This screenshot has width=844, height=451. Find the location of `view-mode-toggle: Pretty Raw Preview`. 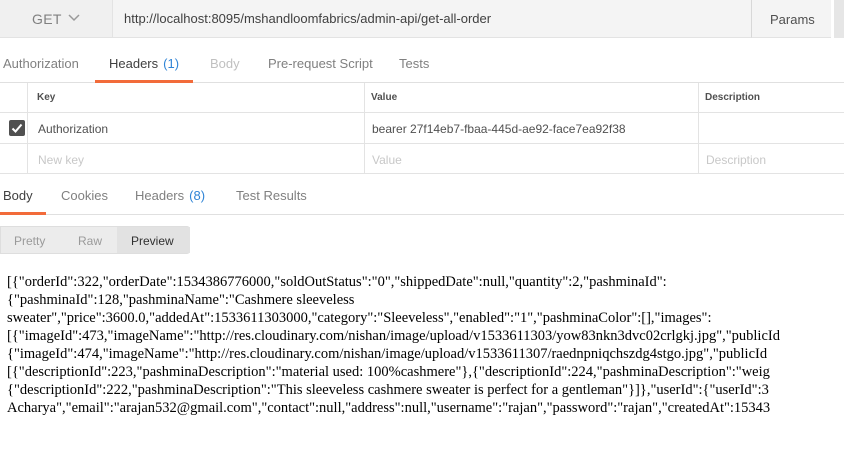

view-mode-toggle: Pretty Raw Preview is located at coordinates (95, 240).